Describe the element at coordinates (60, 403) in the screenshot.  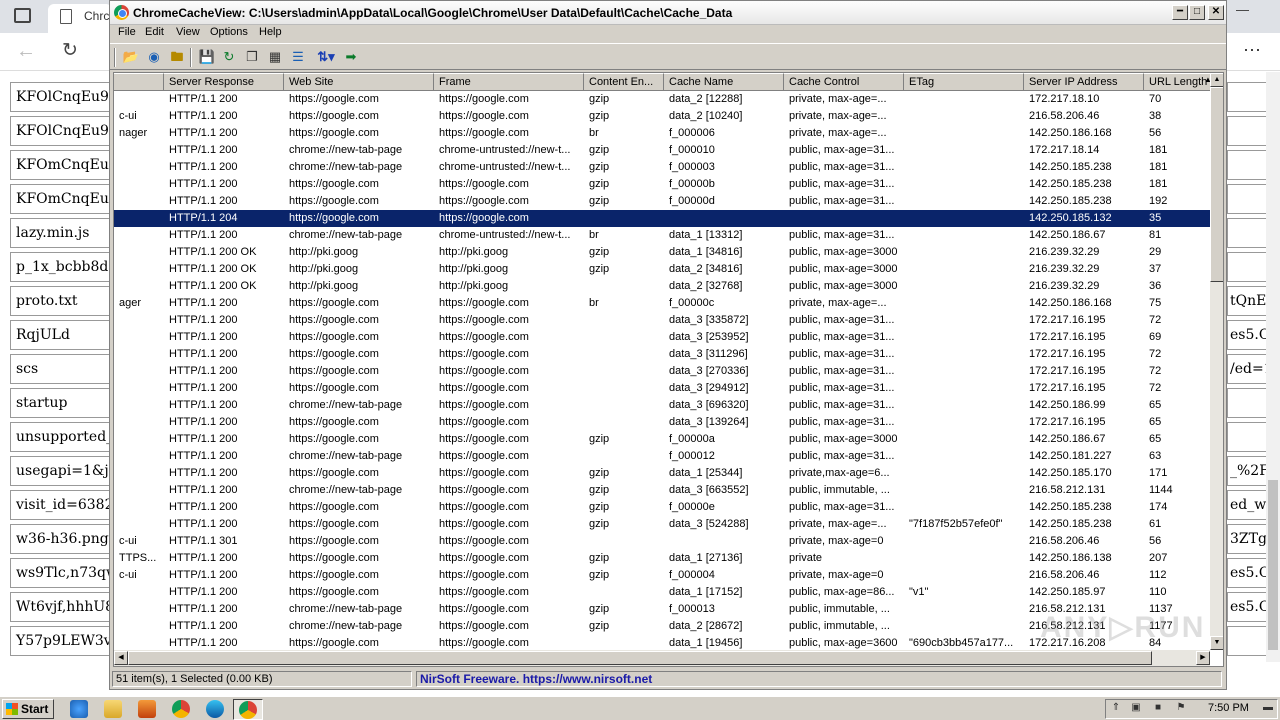
I see `background-list-item: startup` at that location.